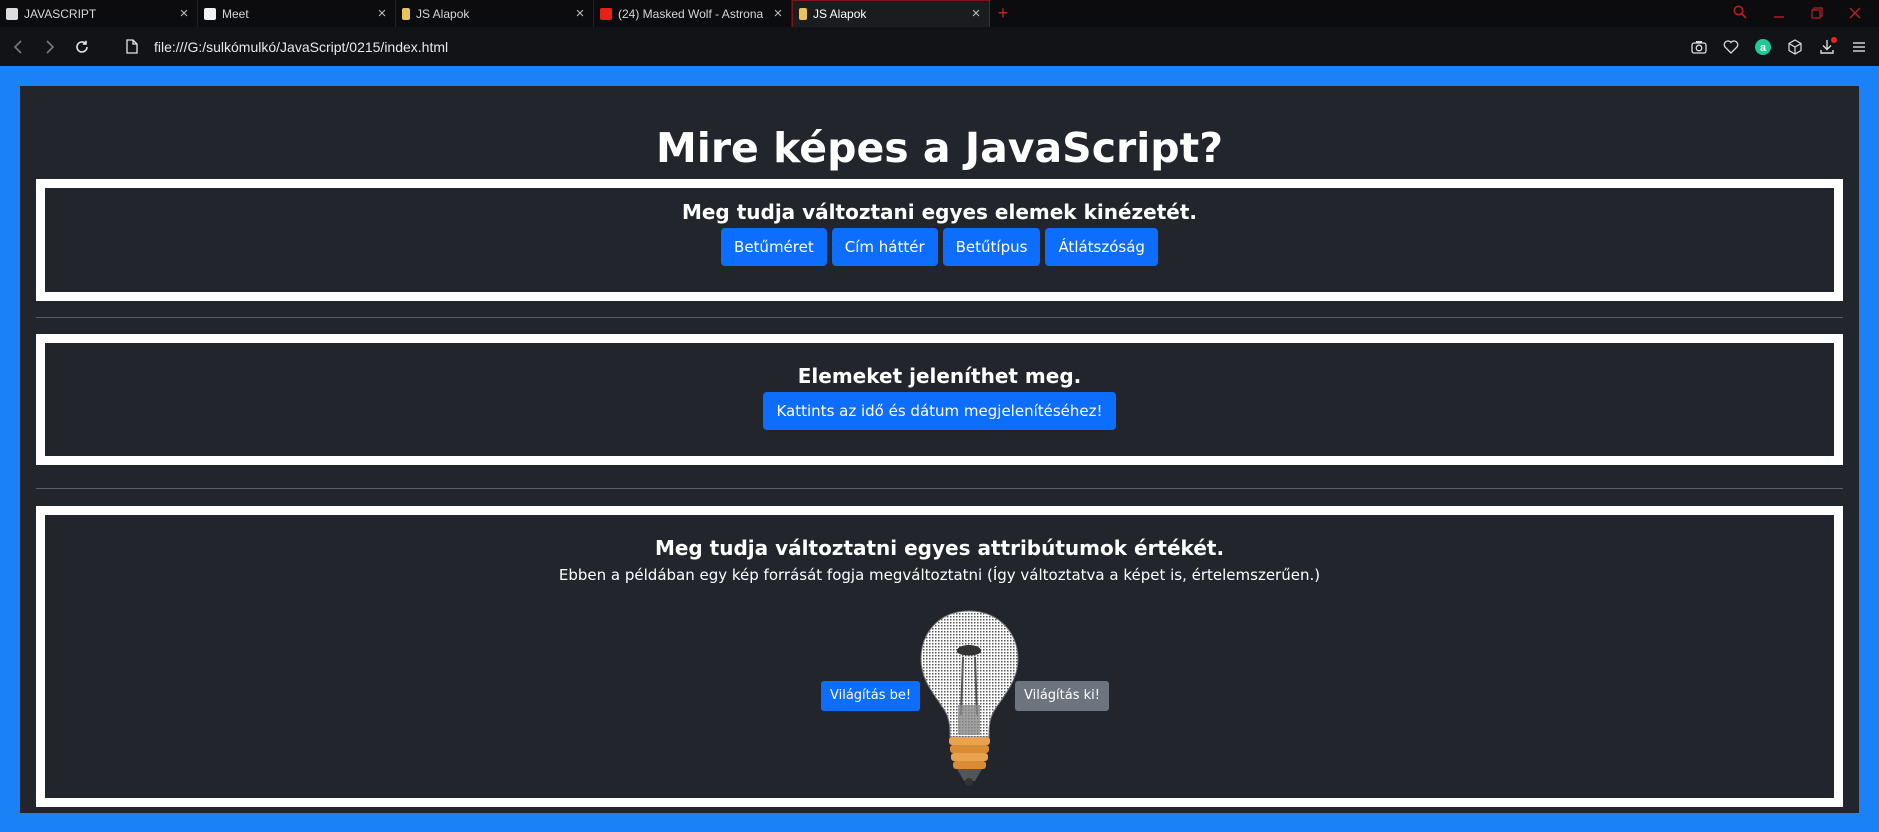 The height and width of the screenshot is (832, 1879). Describe the element at coordinates (871, 696) in the screenshot. I see `light-on-button: Világítás be!` at that location.